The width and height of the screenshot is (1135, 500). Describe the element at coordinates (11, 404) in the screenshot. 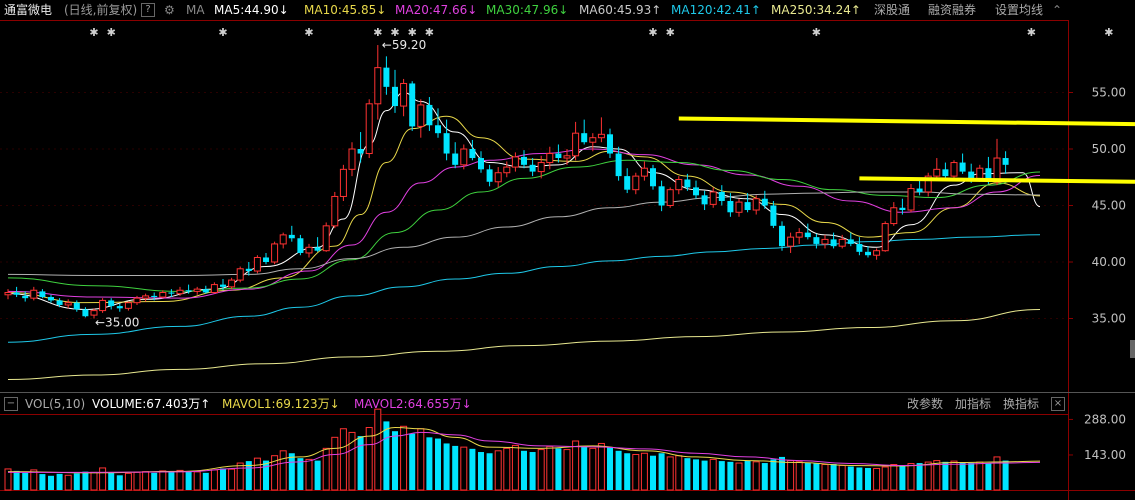

I see `collapse-icon: −` at that location.